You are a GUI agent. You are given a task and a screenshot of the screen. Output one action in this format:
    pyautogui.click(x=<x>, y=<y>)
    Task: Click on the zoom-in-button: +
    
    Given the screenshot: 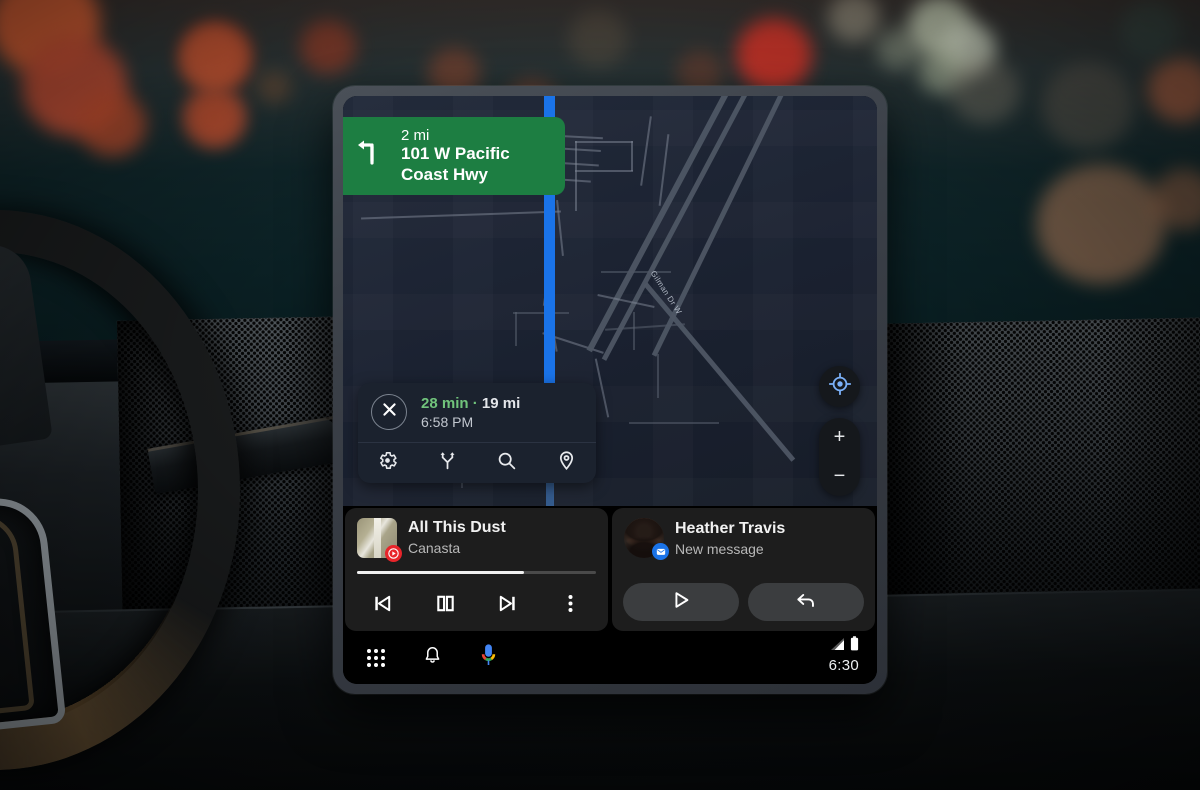 What is the action you would take?
    pyautogui.click(x=839, y=437)
    